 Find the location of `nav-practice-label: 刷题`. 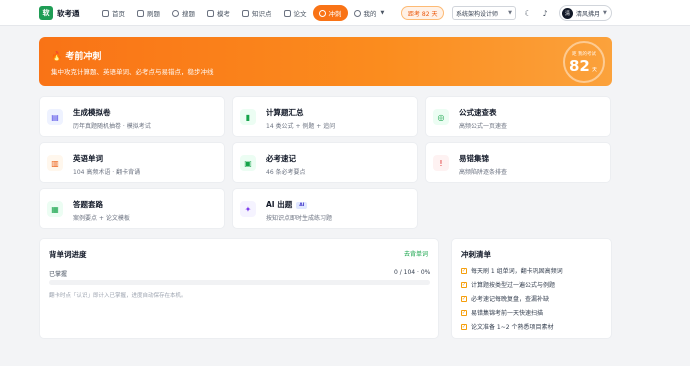

nav-practice-label: 刷题 is located at coordinates (153, 14).